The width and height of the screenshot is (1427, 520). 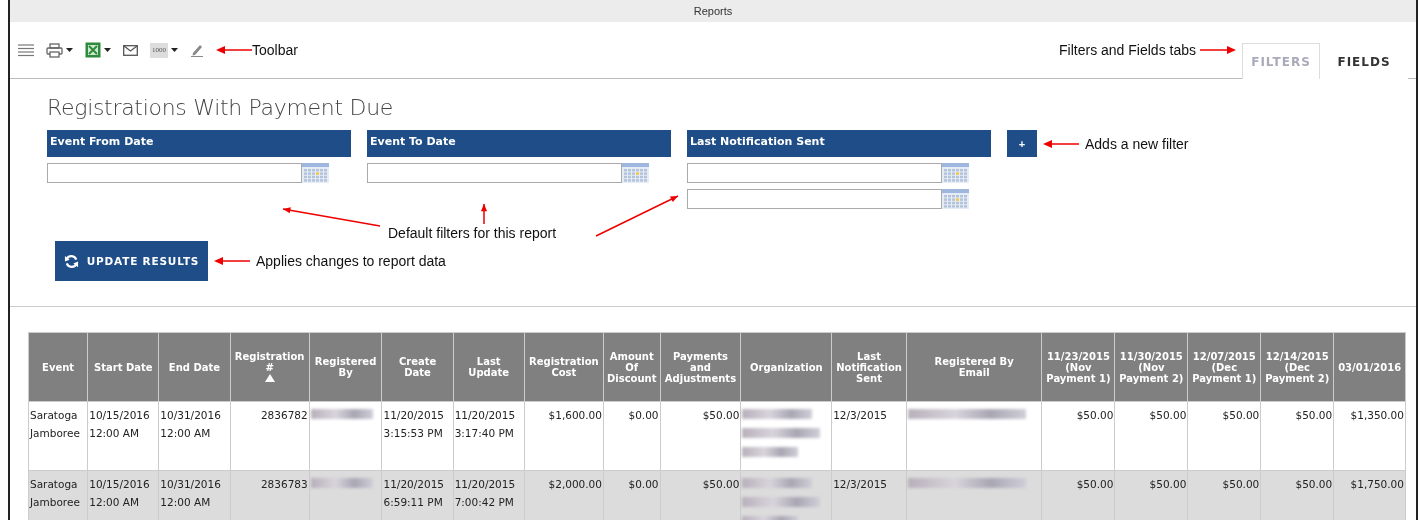 What do you see at coordinates (54, 50) in the screenshot?
I see `printer-icon` at bounding box center [54, 50].